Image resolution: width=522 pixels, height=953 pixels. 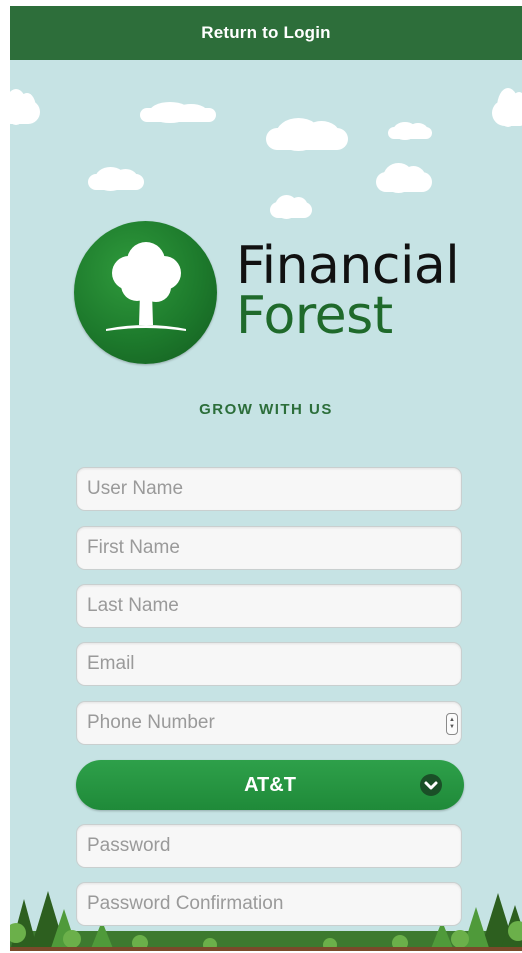 I want to click on carrier-select: AT&T, so click(x=270, y=785).